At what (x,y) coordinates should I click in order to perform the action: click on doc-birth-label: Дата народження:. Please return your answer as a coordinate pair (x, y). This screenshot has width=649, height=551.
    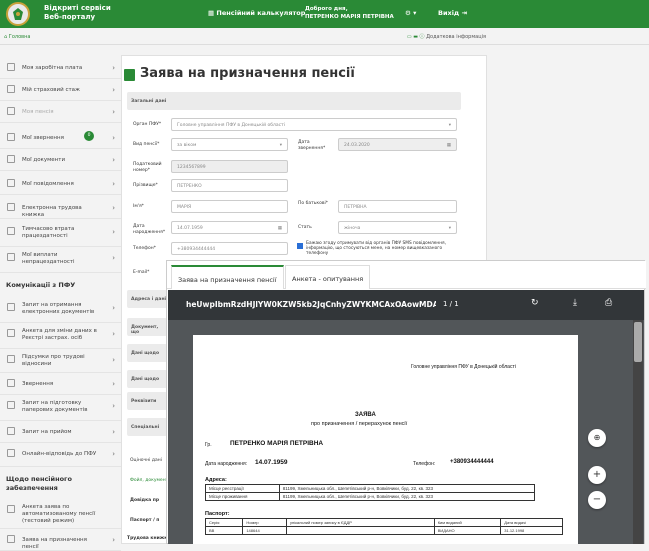
    Looking at the image, I should click on (226, 464).